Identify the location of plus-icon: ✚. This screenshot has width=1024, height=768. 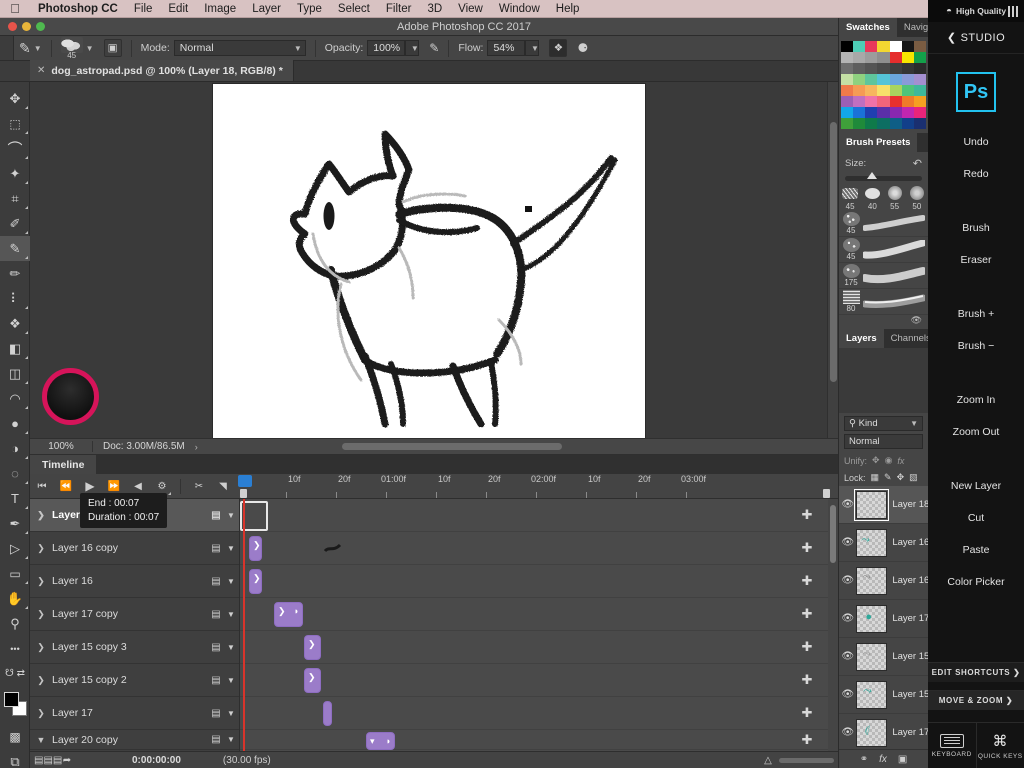
(807, 647).